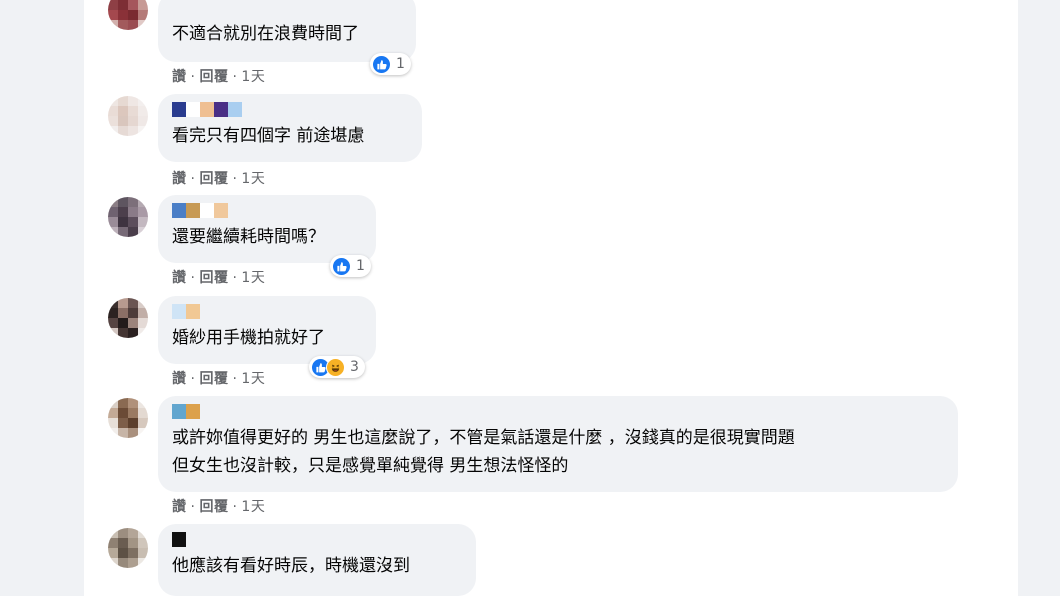  Describe the element at coordinates (370, 466) in the screenshot. I see `comment-text-line-2: 但女生也沒計較，只是感覺單純覺得 男生想法怪怪的` at that location.